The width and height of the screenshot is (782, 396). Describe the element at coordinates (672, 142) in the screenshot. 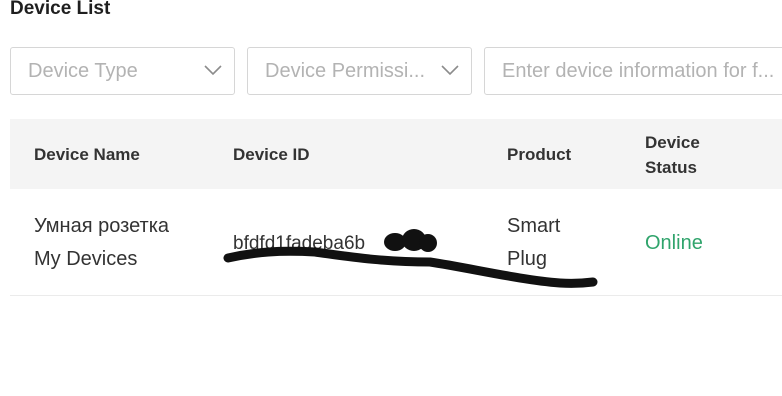

I see `column-header-status-line1: Device` at that location.